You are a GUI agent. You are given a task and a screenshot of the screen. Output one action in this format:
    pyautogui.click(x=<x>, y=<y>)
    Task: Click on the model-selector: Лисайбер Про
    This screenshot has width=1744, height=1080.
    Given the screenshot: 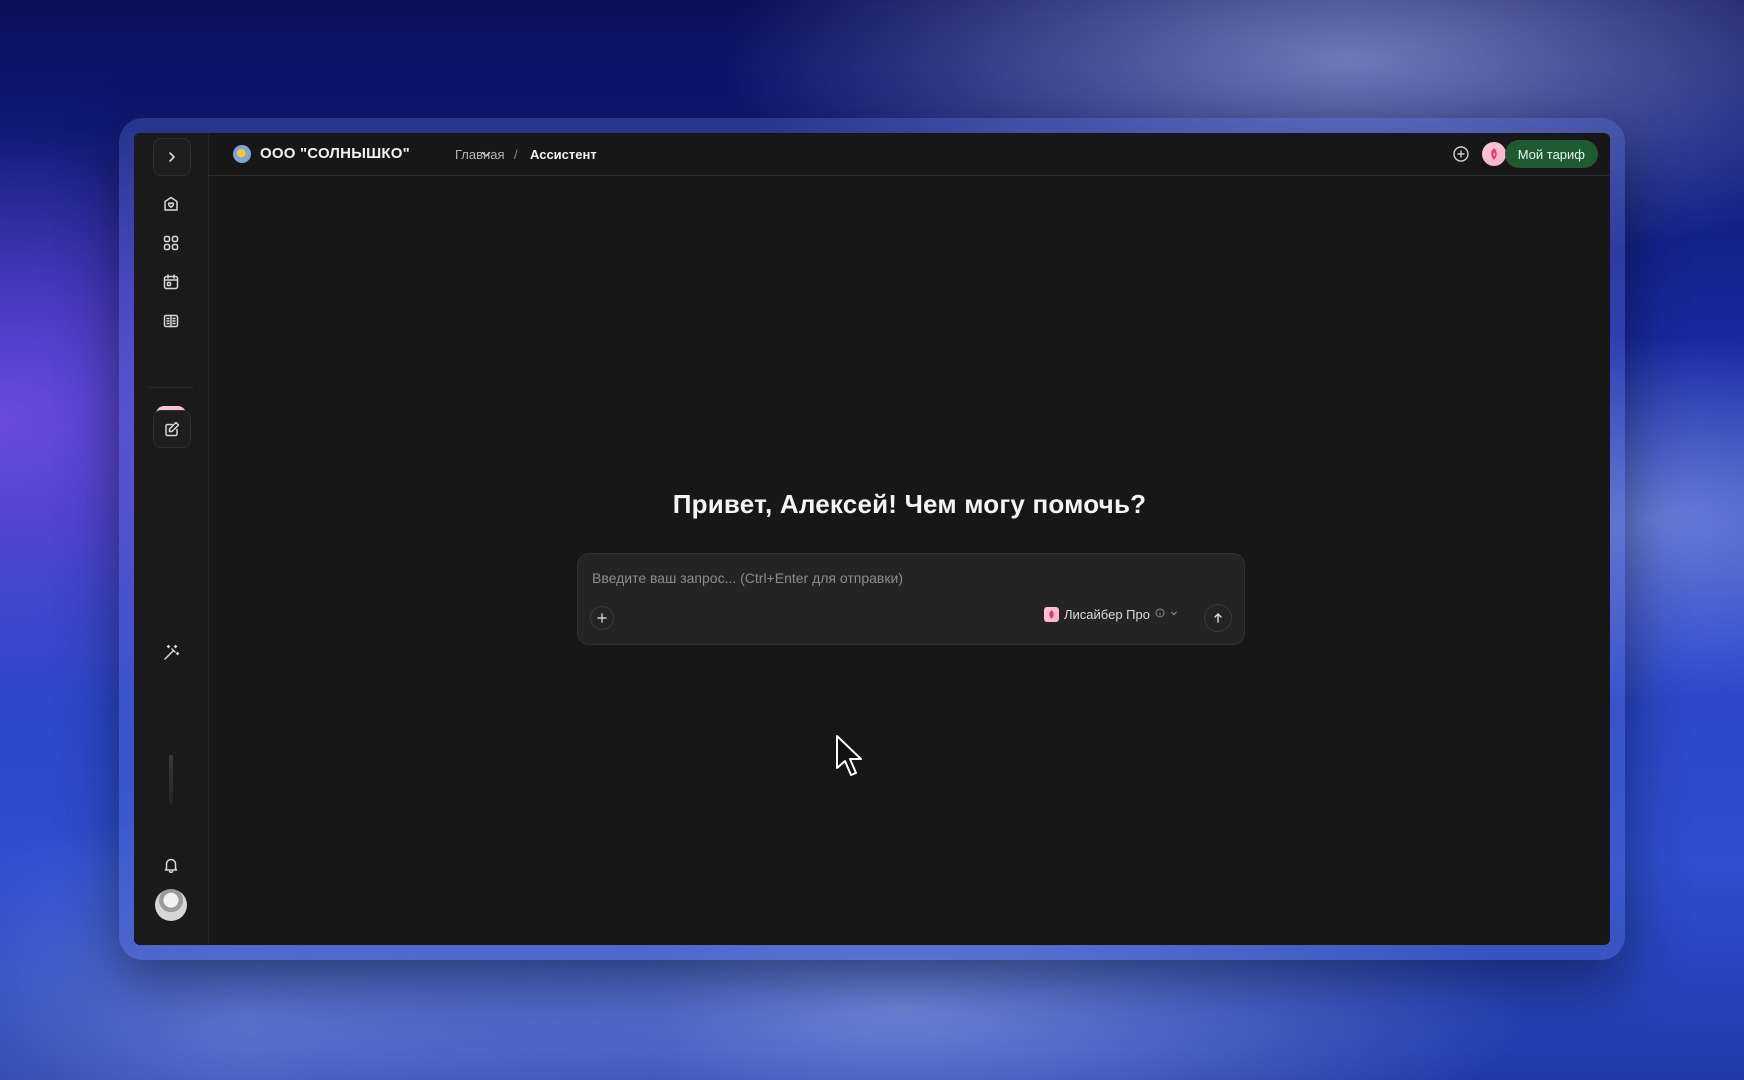 What is the action you would take?
    pyautogui.click(x=1111, y=614)
    